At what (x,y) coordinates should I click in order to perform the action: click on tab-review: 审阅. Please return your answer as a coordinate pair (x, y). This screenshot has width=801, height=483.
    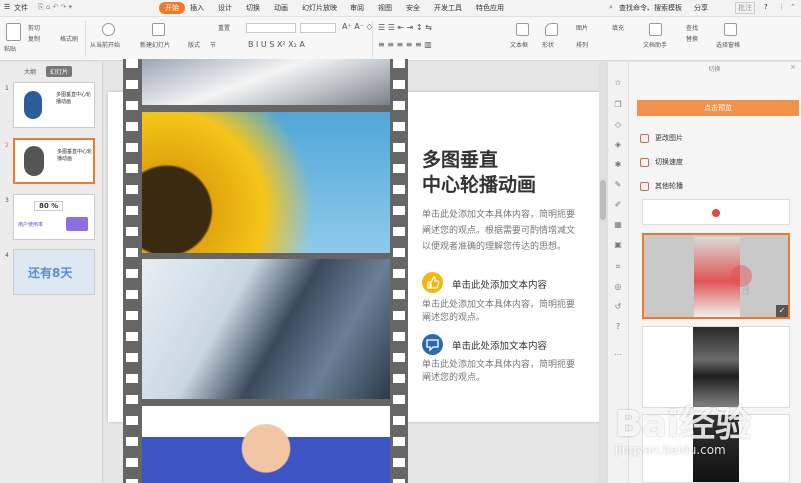
    Looking at the image, I should click on (357, 8).